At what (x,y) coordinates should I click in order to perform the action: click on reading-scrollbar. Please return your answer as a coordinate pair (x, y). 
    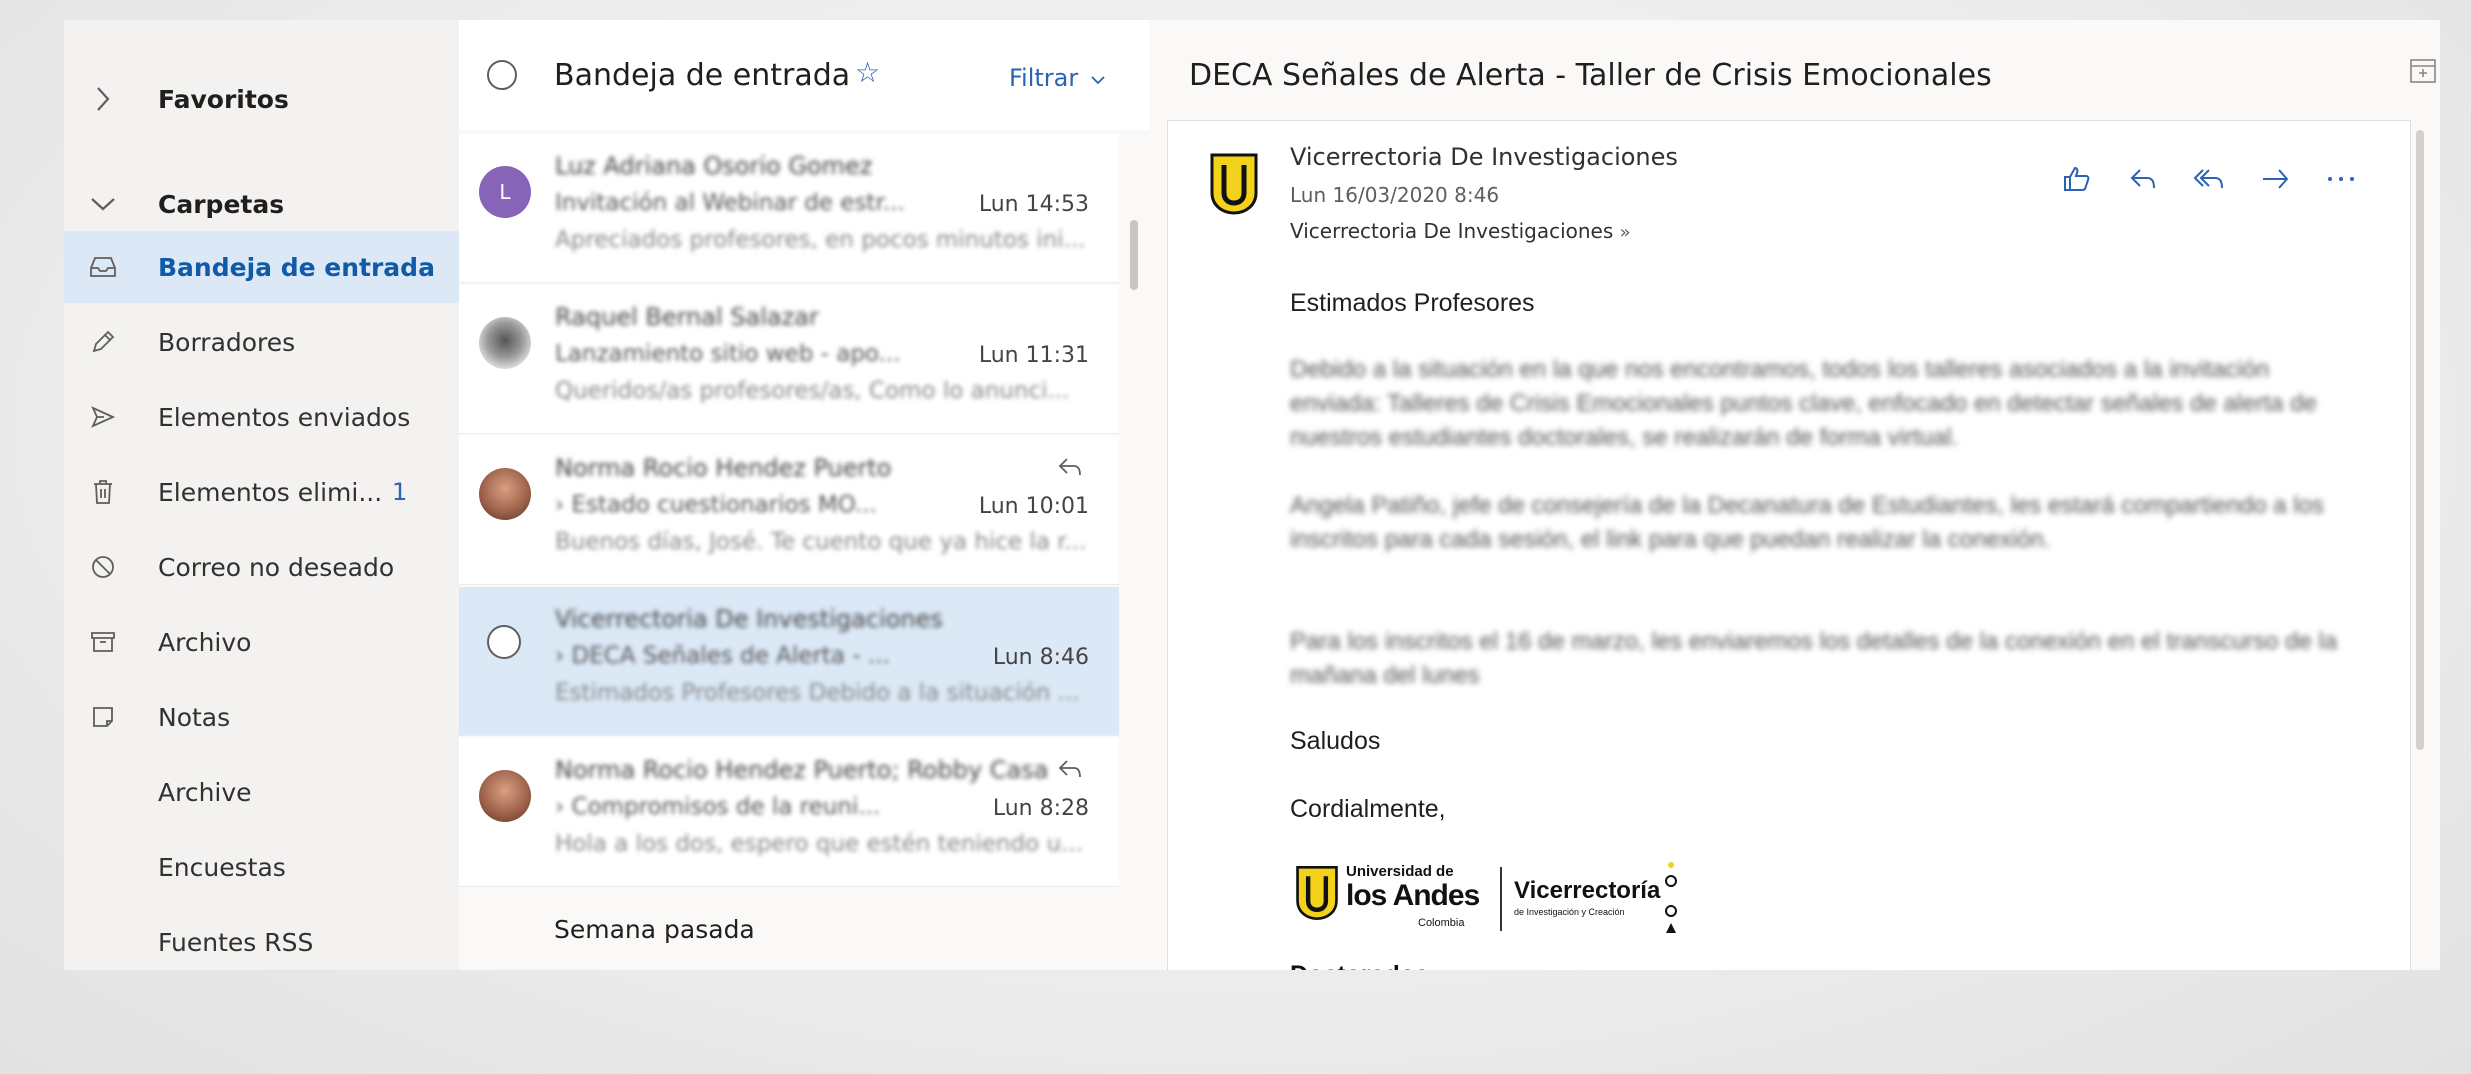
    Looking at the image, I should click on (2420, 440).